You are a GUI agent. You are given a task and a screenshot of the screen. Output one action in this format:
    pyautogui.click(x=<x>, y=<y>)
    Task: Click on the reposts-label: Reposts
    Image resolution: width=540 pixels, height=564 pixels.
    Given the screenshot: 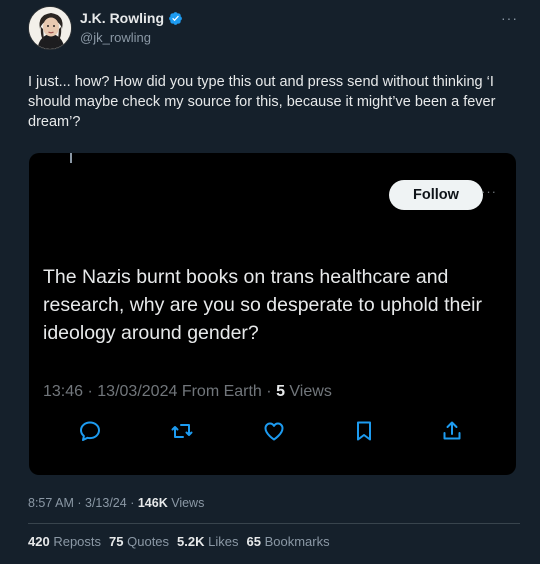 What is the action you would take?
    pyautogui.click(x=77, y=541)
    